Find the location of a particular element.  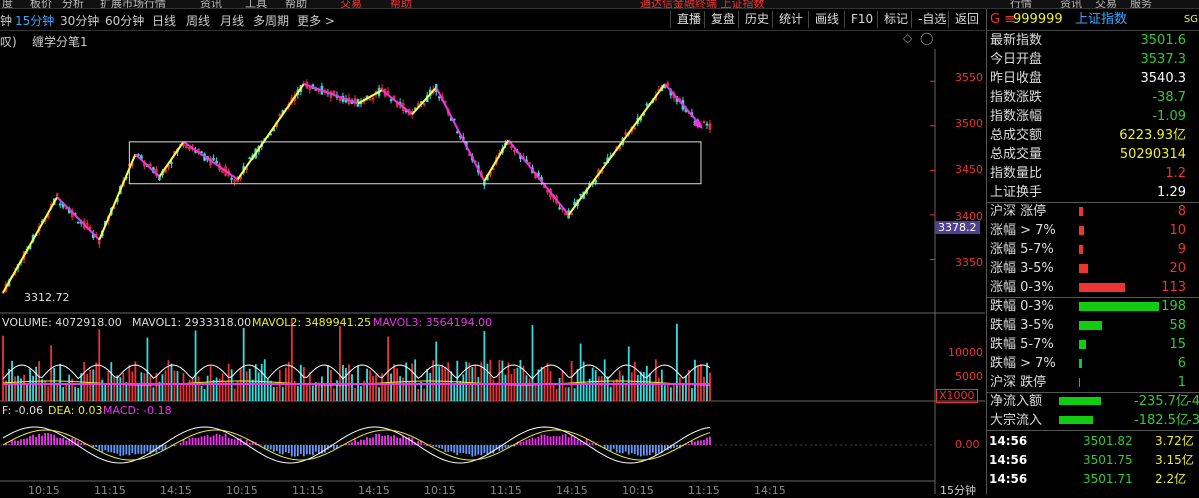

stat-label: 跌幅 5-7% is located at coordinates (1022, 344).